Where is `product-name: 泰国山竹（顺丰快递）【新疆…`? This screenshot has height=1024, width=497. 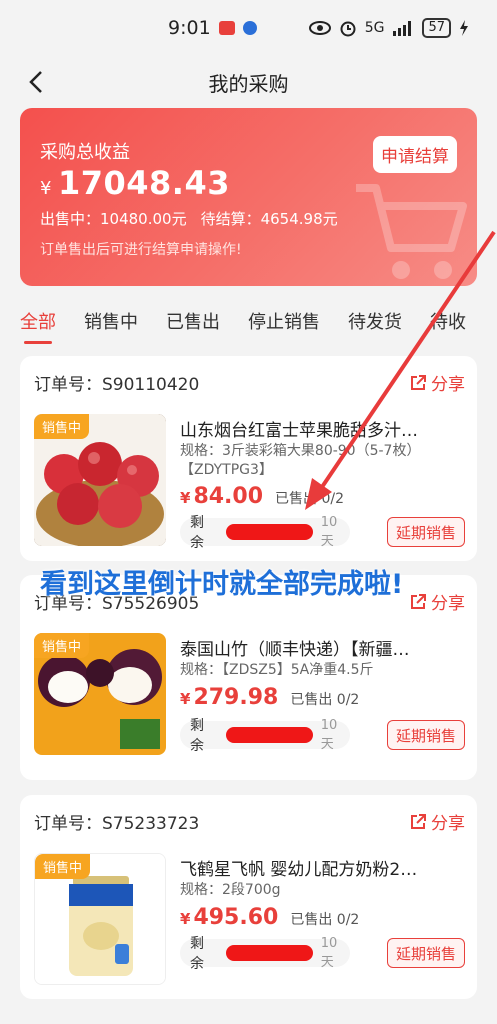 product-name: 泰国山竹（顺丰快递）【新疆… is located at coordinates (322, 647).